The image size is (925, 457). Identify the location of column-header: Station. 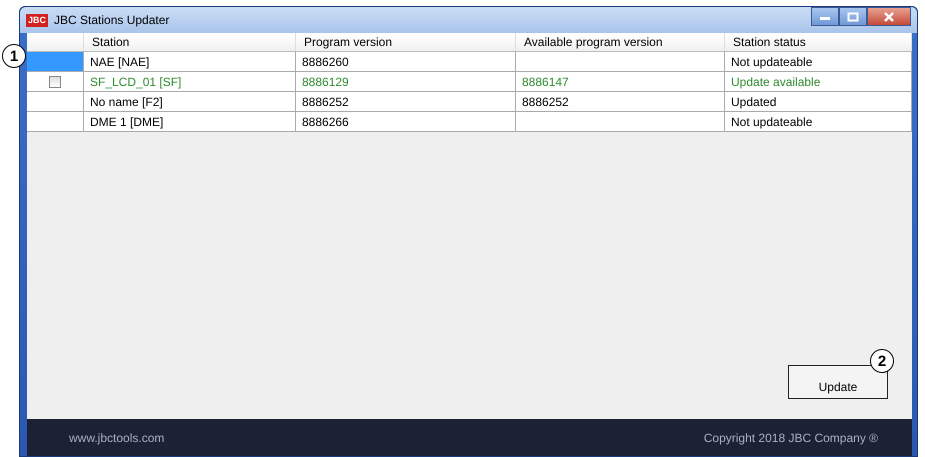
(190, 42).